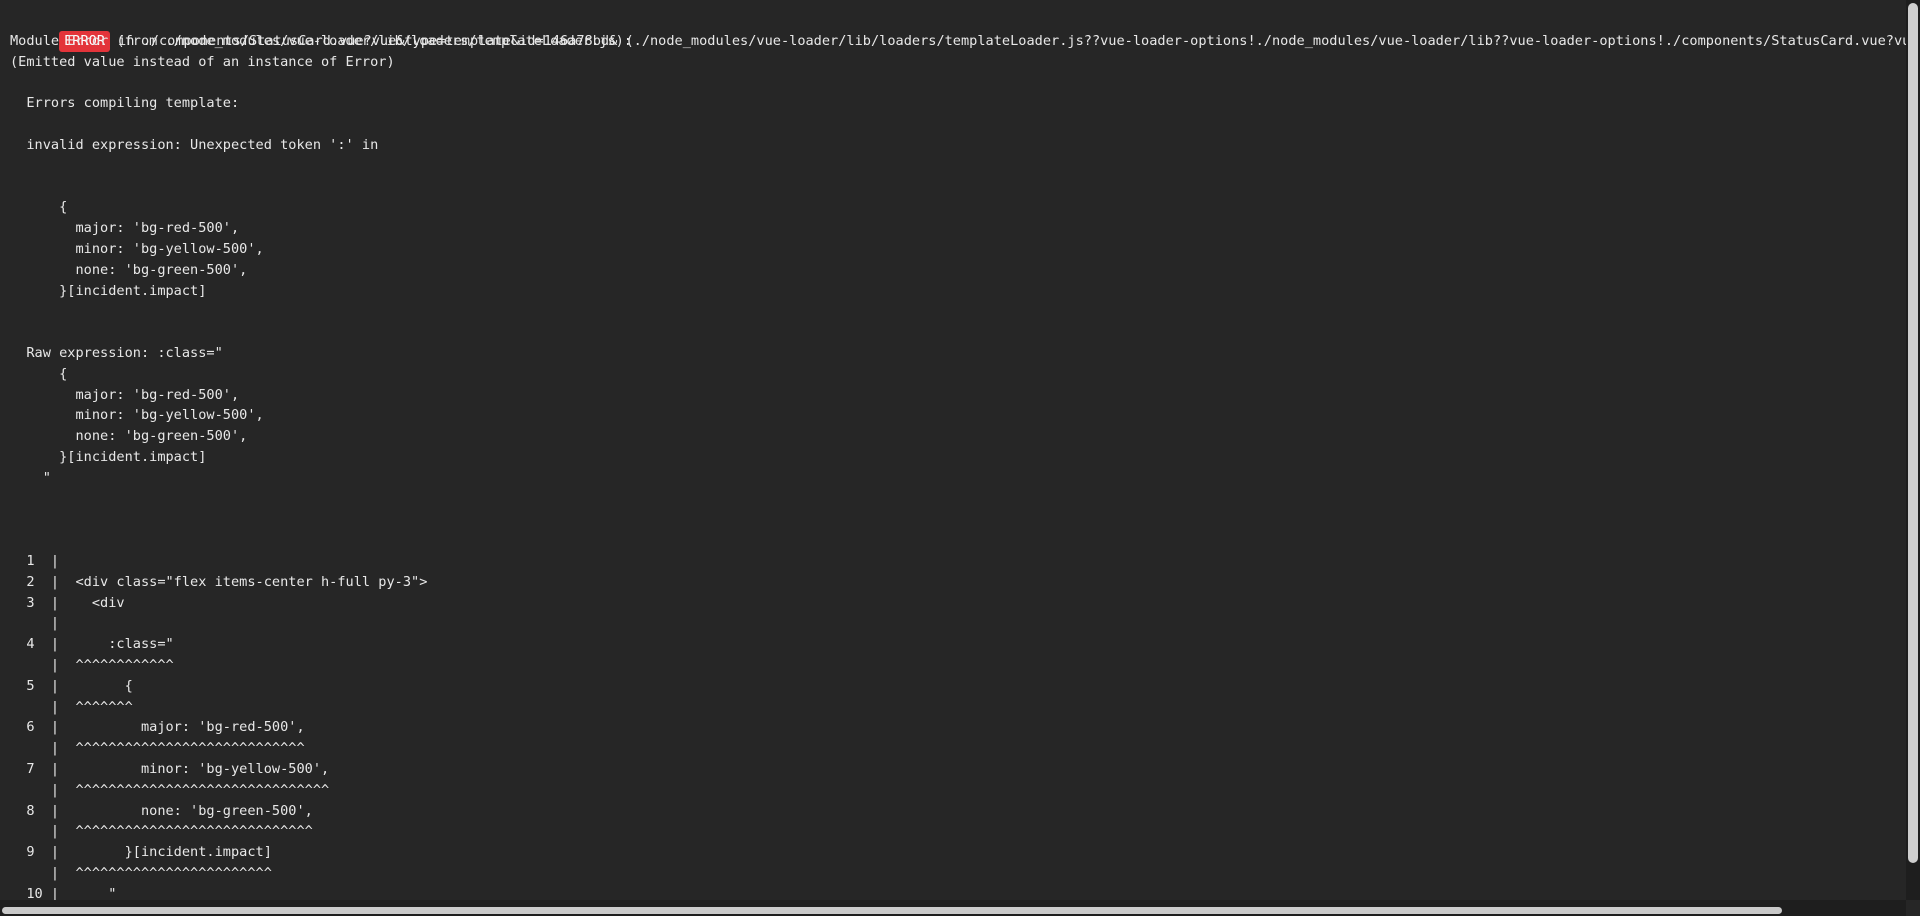 This screenshot has height=916, width=1920. I want to click on log-line: 4 | :class=", so click(92, 644).